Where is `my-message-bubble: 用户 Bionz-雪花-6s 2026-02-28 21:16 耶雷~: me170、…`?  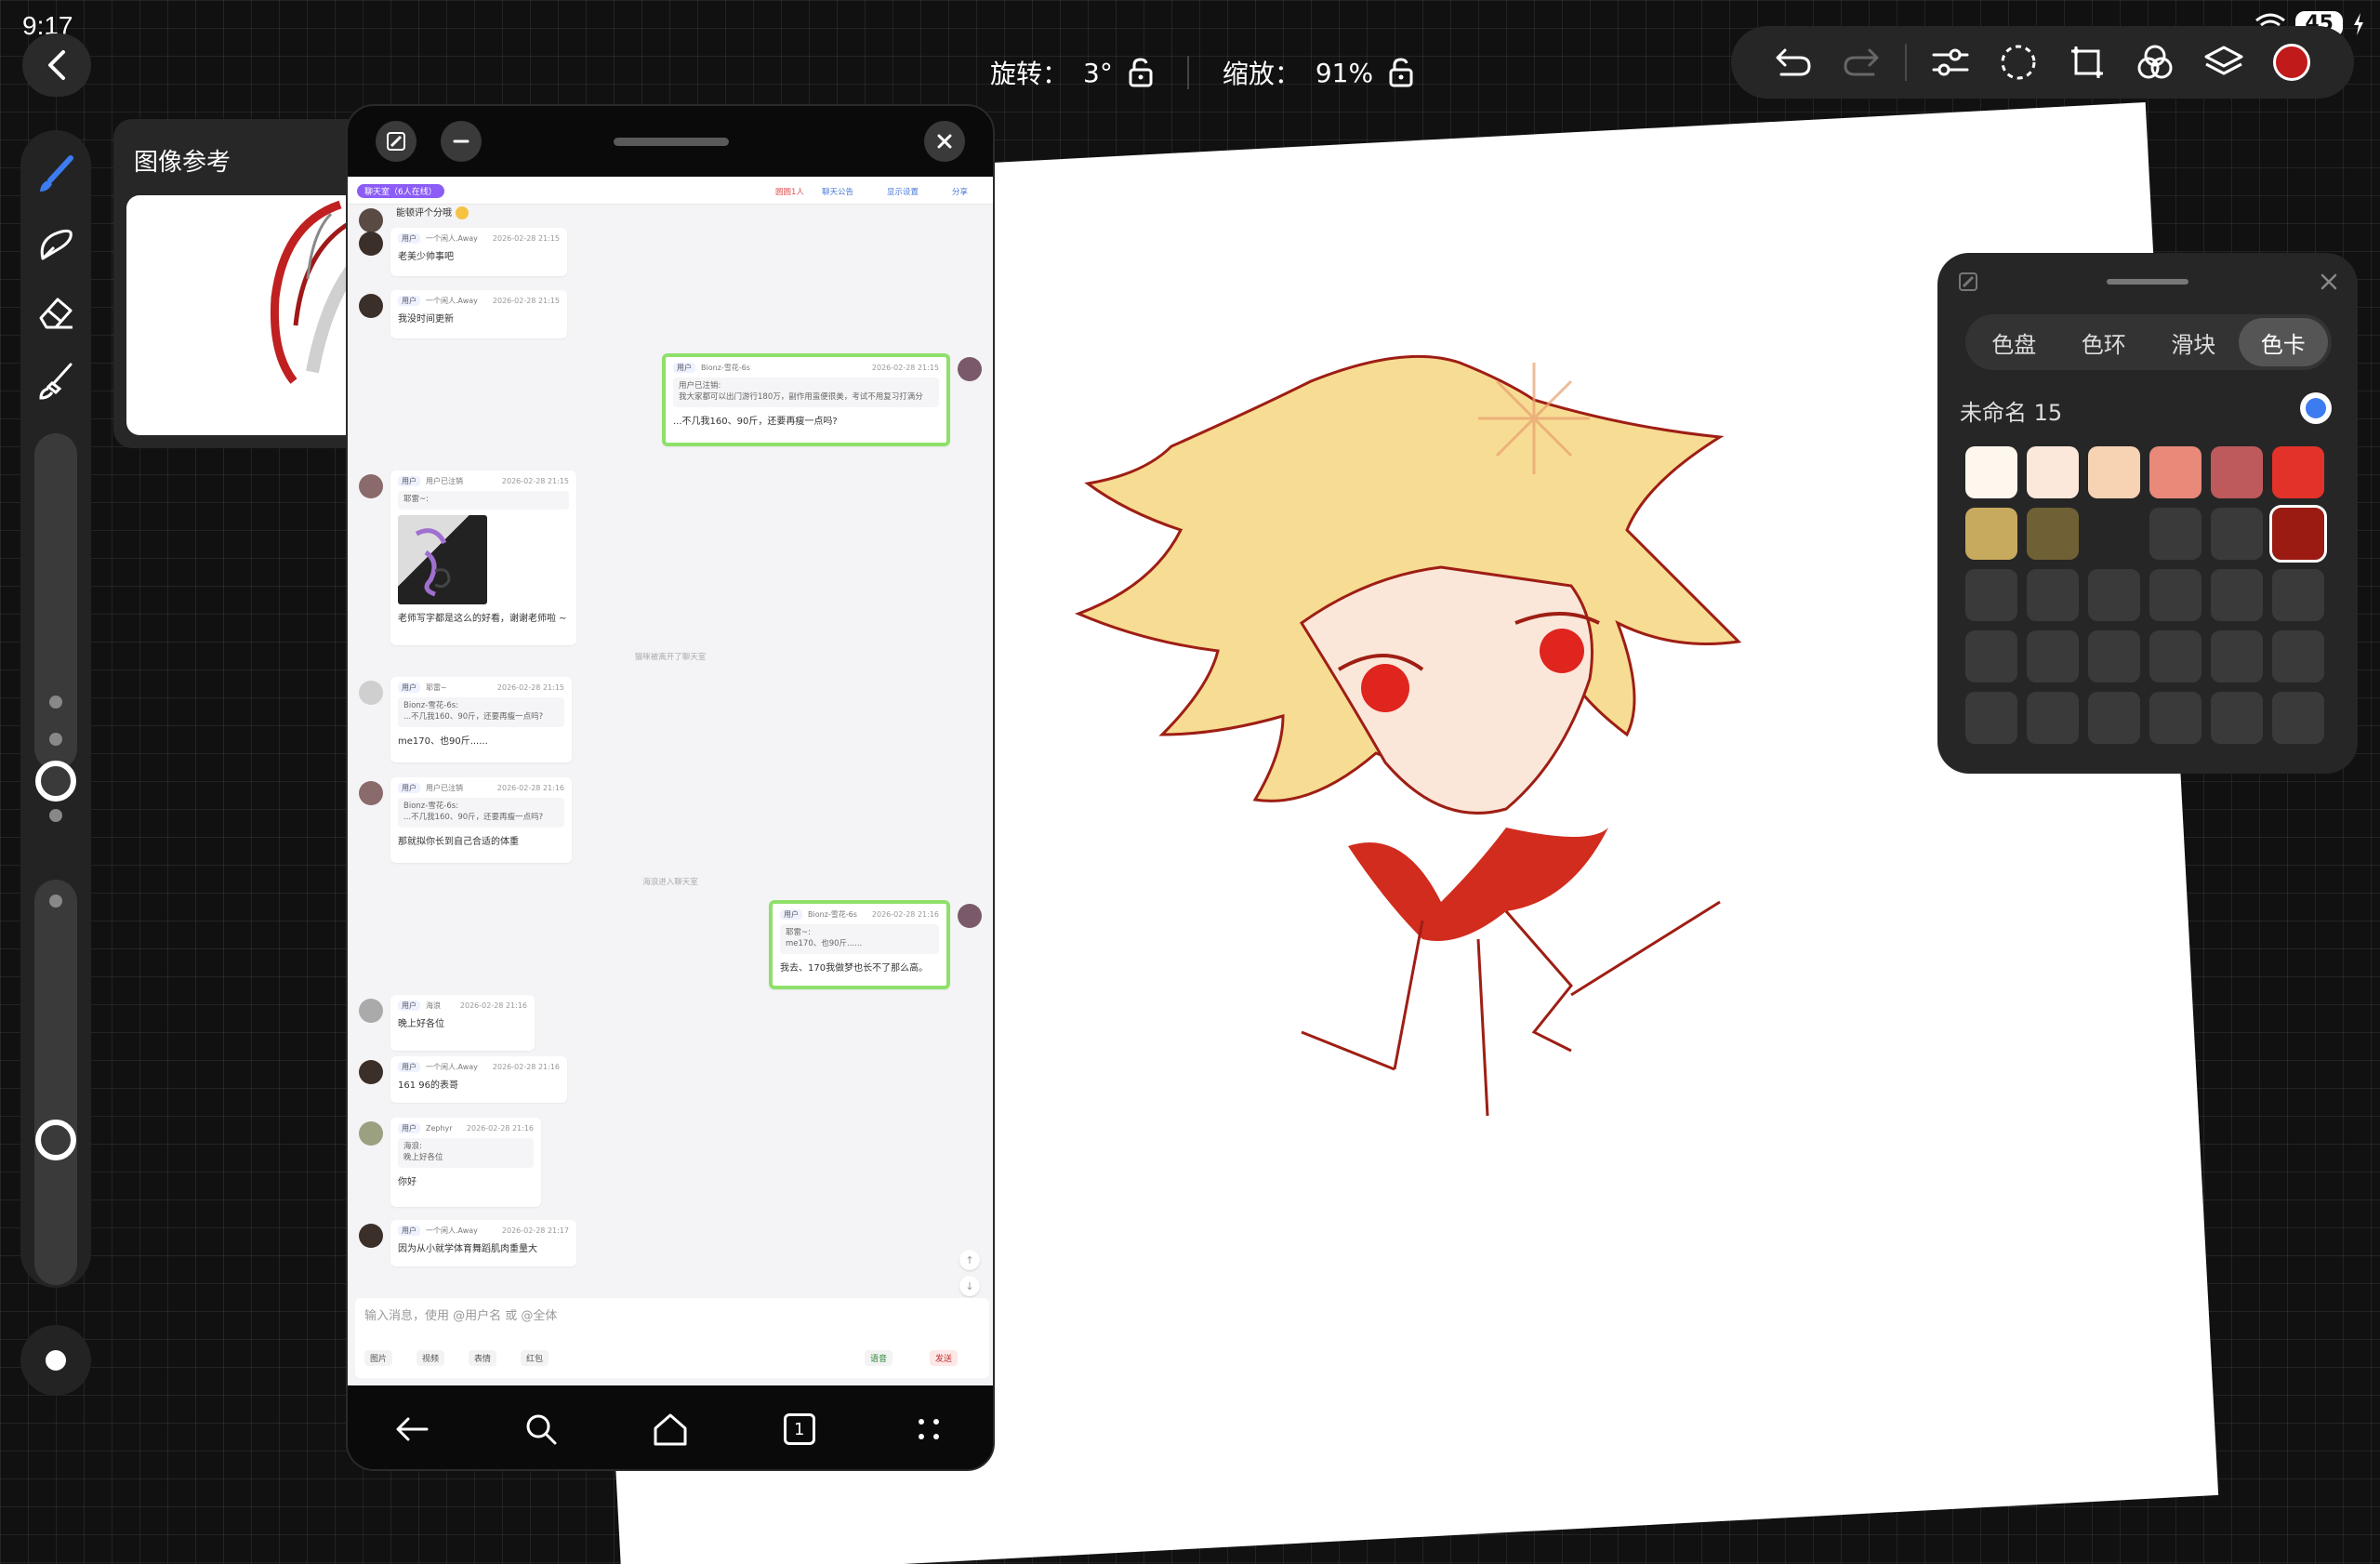
my-message-bubble: 用户 Bionz-雪花-6s 2026-02-28 21:16 耶雷~: me170、… is located at coordinates (859, 944).